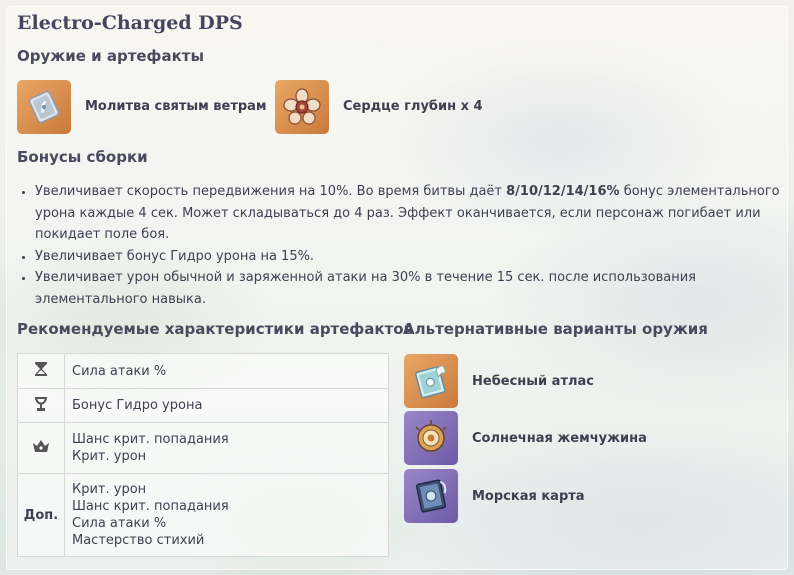  I want to click on stat-value: Бонус Гидро урона, so click(226, 405).